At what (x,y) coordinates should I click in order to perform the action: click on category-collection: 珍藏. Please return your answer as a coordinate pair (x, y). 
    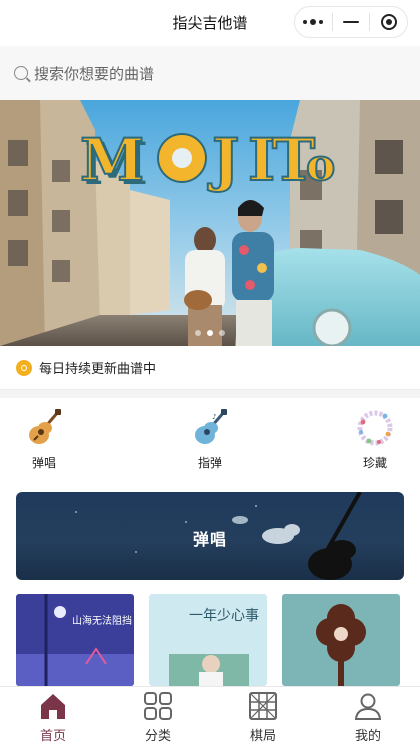
    Looking at the image, I should click on (375, 439).